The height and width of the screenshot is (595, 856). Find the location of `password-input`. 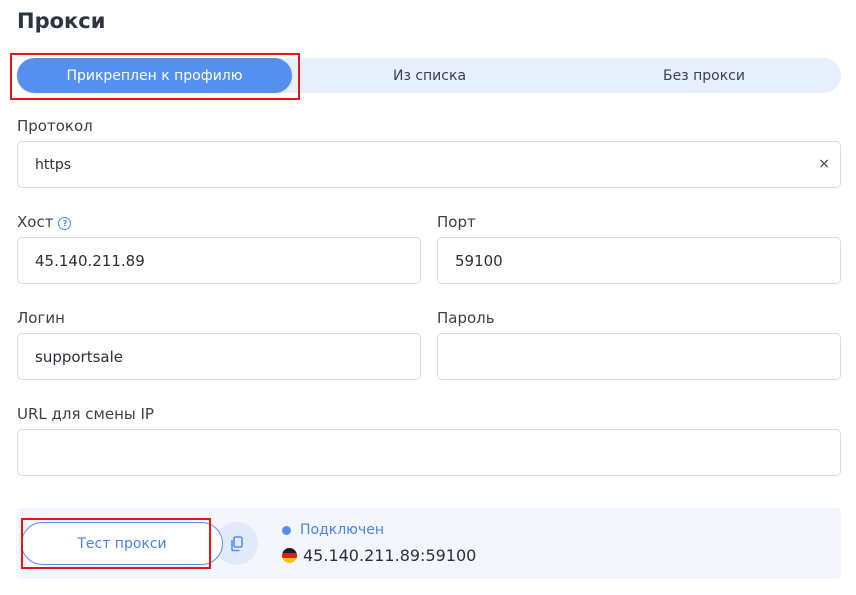

password-input is located at coordinates (639, 356).